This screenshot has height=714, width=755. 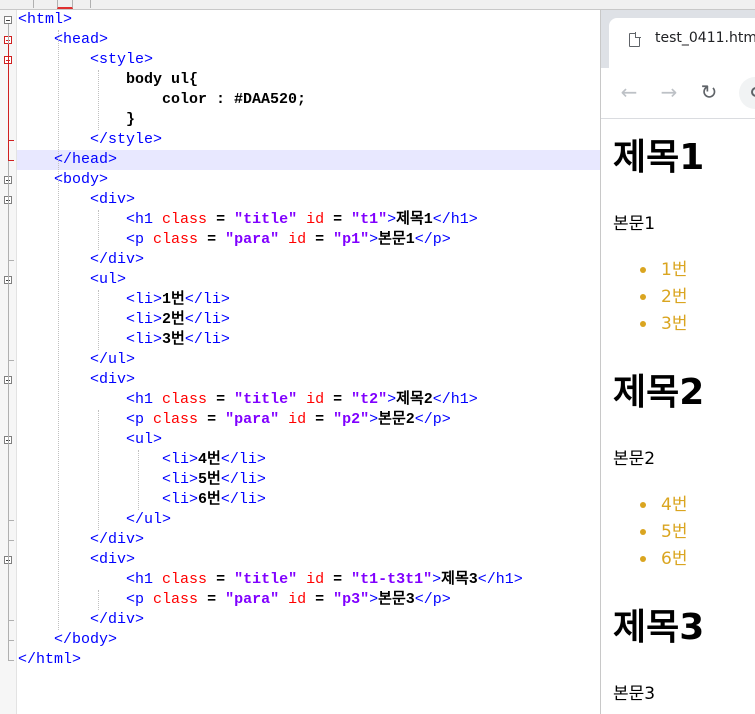 I want to click on code-token: <style>, so click(x=122, y=59).